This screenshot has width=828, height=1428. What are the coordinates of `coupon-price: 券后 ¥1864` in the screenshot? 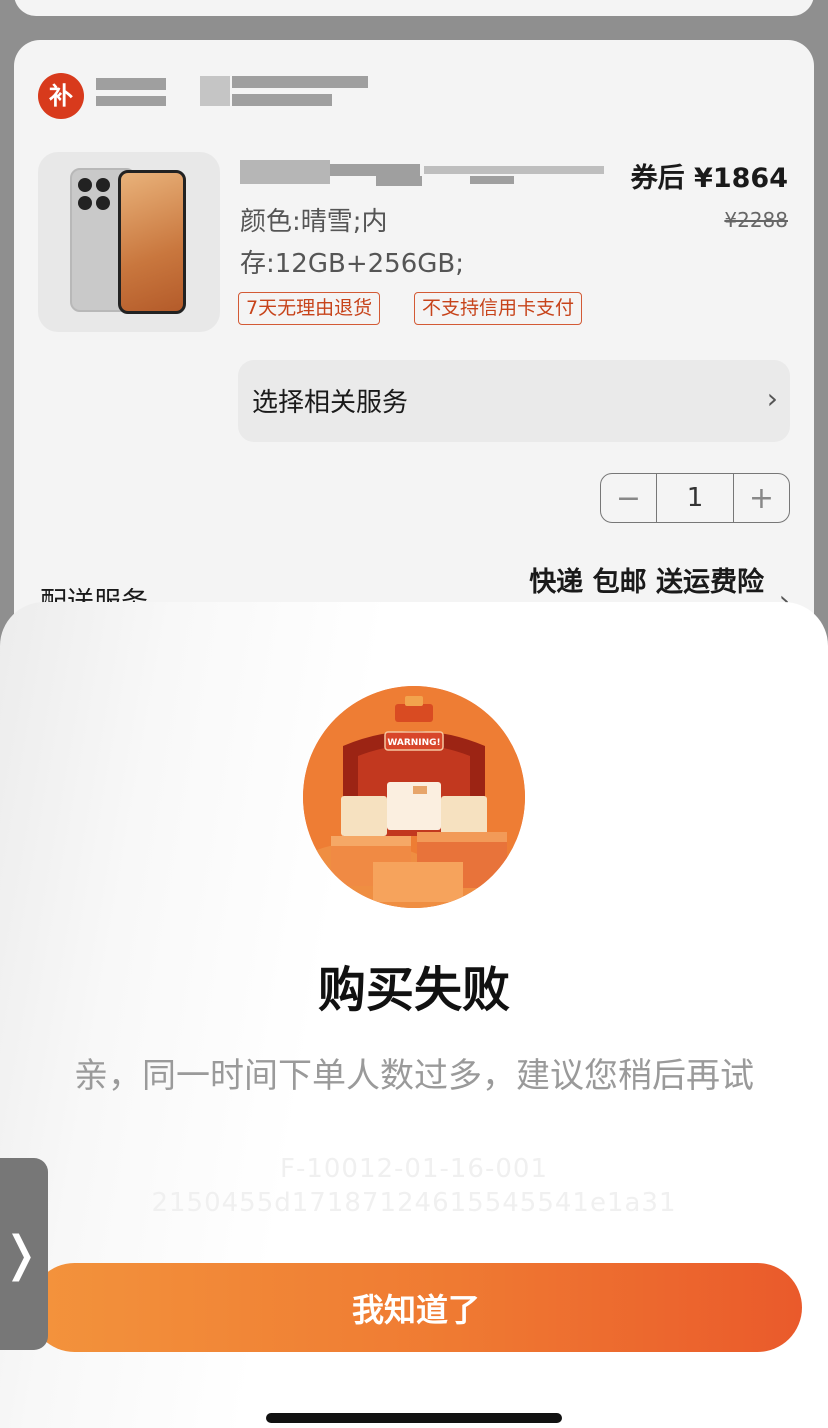 It's located at (709, 178).